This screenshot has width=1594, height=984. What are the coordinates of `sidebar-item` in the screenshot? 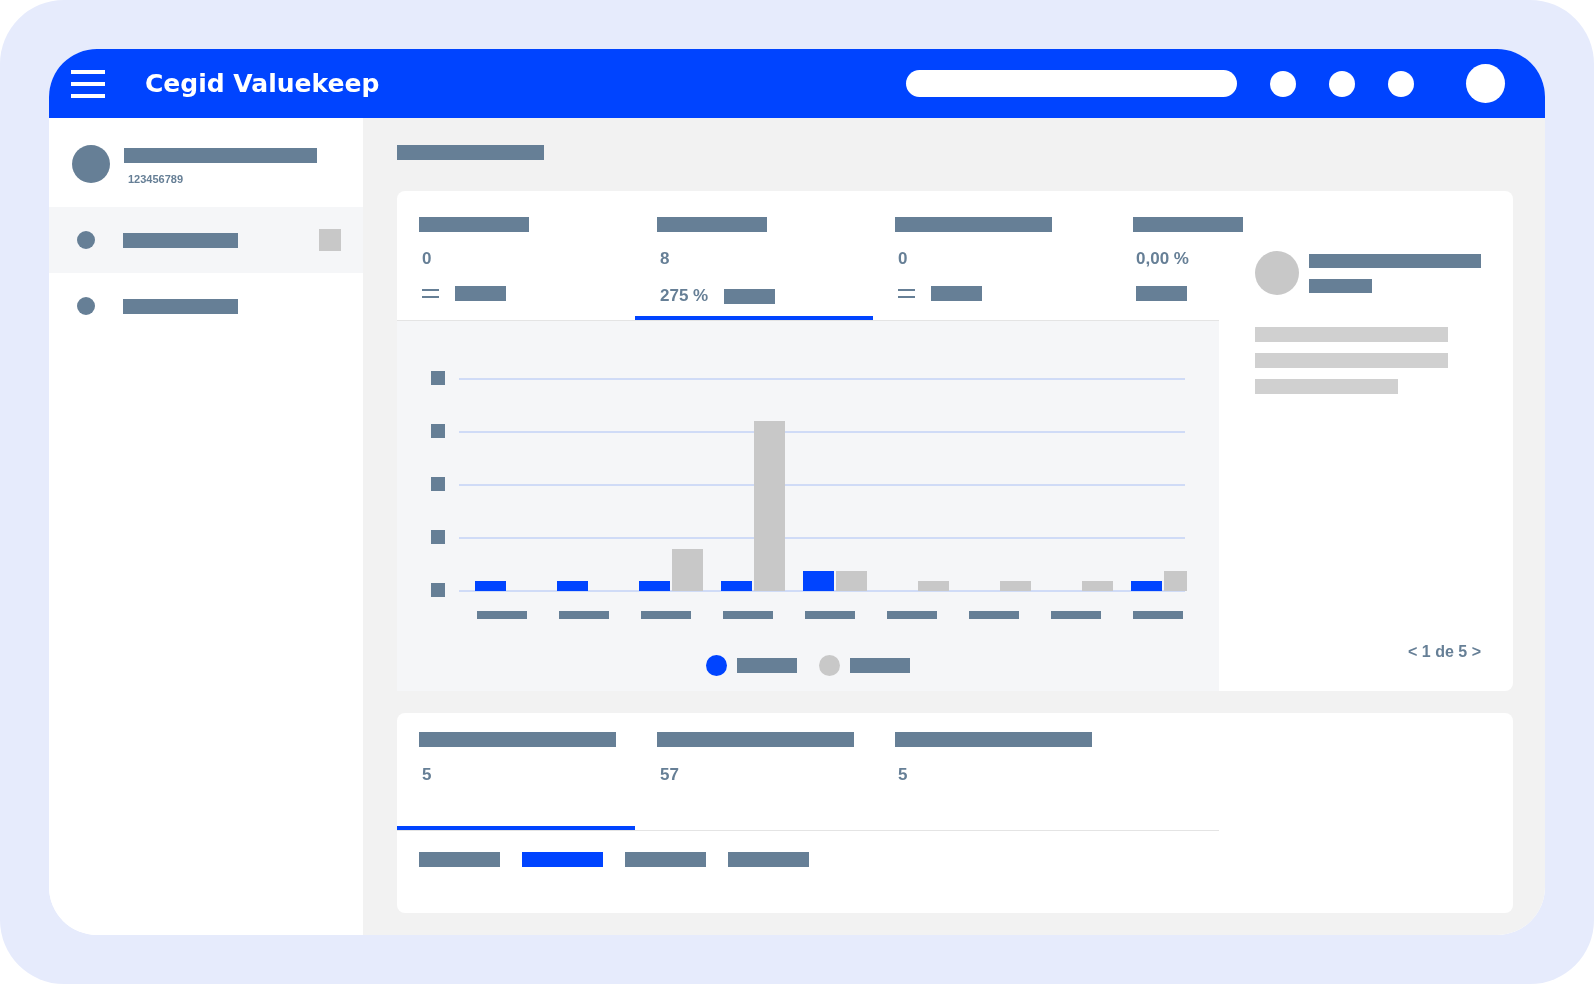 It's located at (206, 240).